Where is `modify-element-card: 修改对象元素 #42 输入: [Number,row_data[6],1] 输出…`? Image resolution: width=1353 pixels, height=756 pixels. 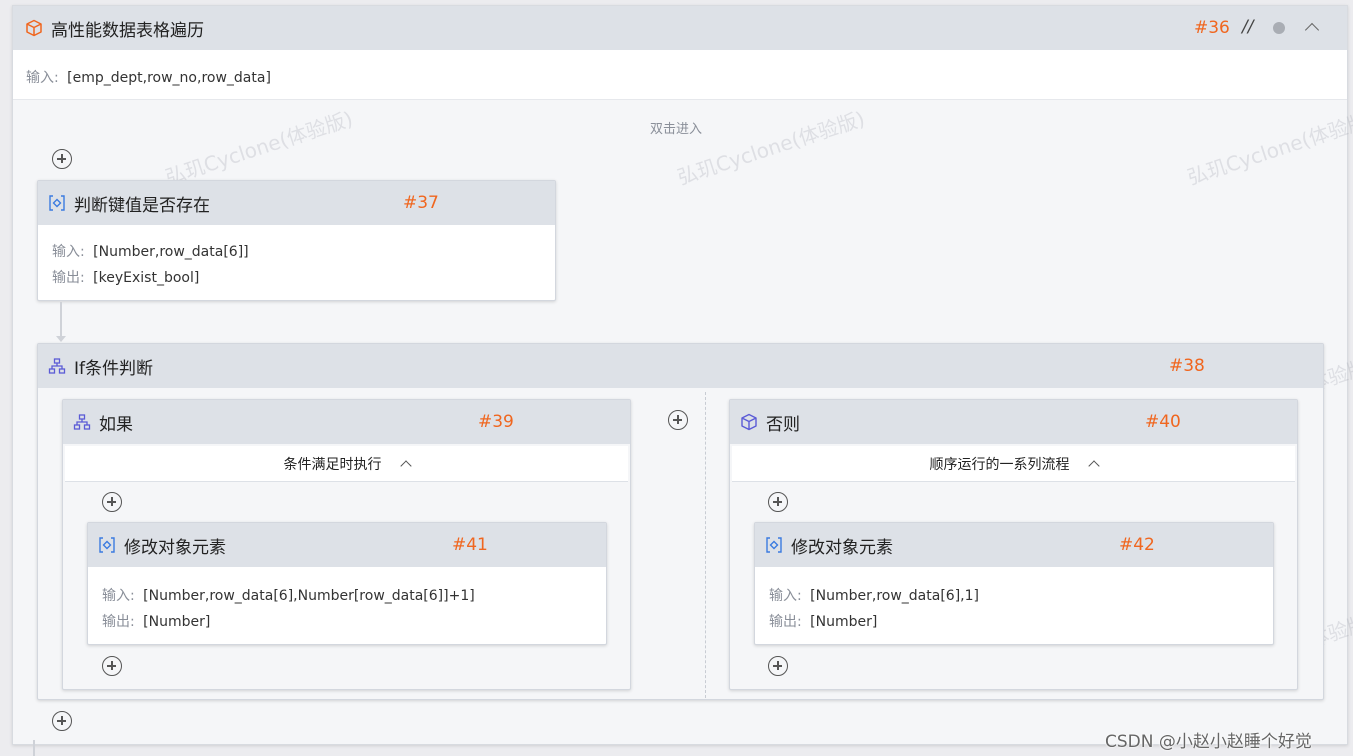
modify-element-card: 修改对象元素 #42 输入: [Number,row_data[6],1] 输出… is located at coordinates (1014, 583).